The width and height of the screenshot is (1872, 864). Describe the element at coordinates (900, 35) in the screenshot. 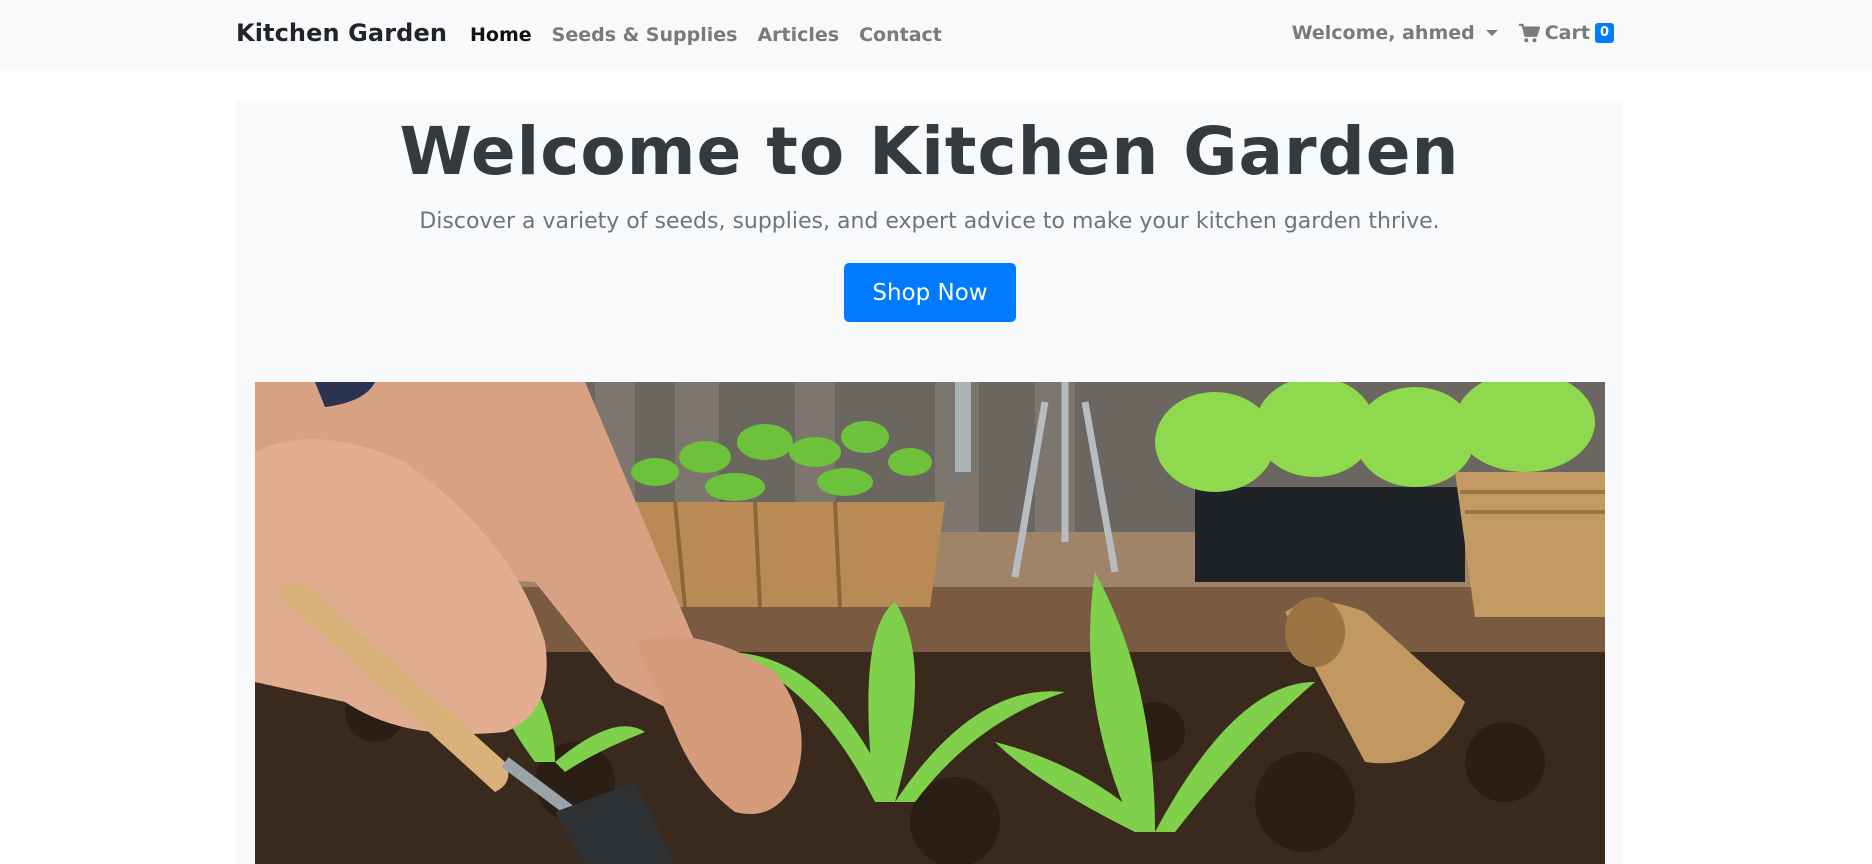

I see `nav-link-contact: Contact` at that location.